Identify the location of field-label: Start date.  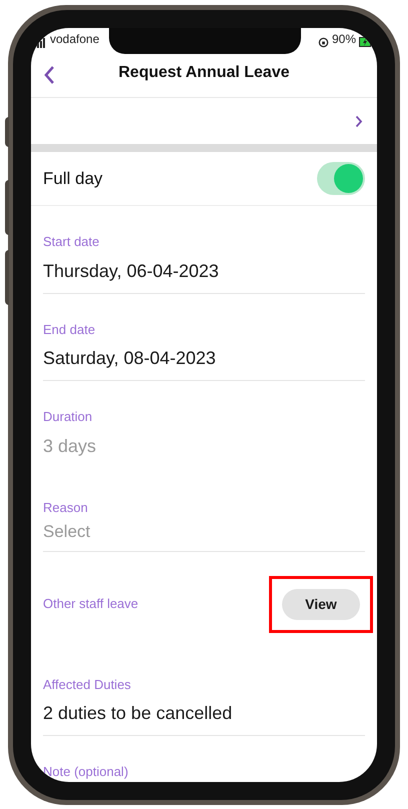
(71, 242).